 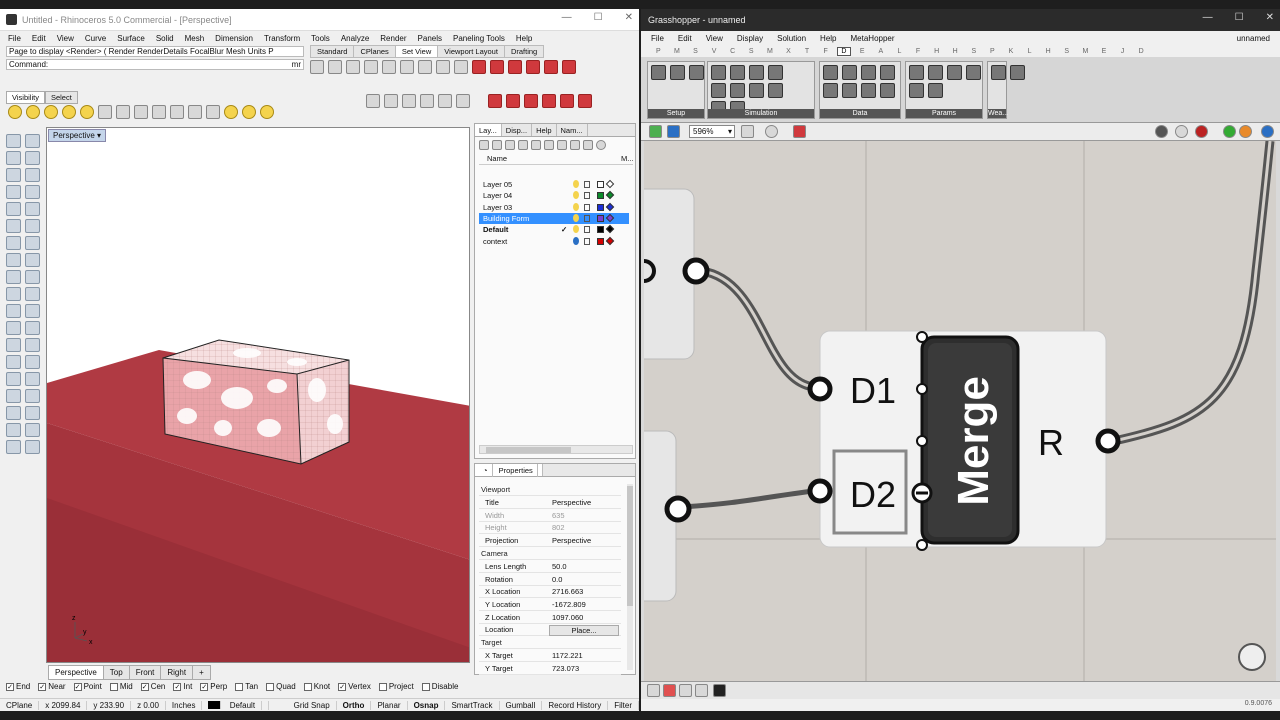 What do you see at coordinates (282, 38) in the screenshot?
I see `menu-transform: Transform` at bounding box center [282, 38].